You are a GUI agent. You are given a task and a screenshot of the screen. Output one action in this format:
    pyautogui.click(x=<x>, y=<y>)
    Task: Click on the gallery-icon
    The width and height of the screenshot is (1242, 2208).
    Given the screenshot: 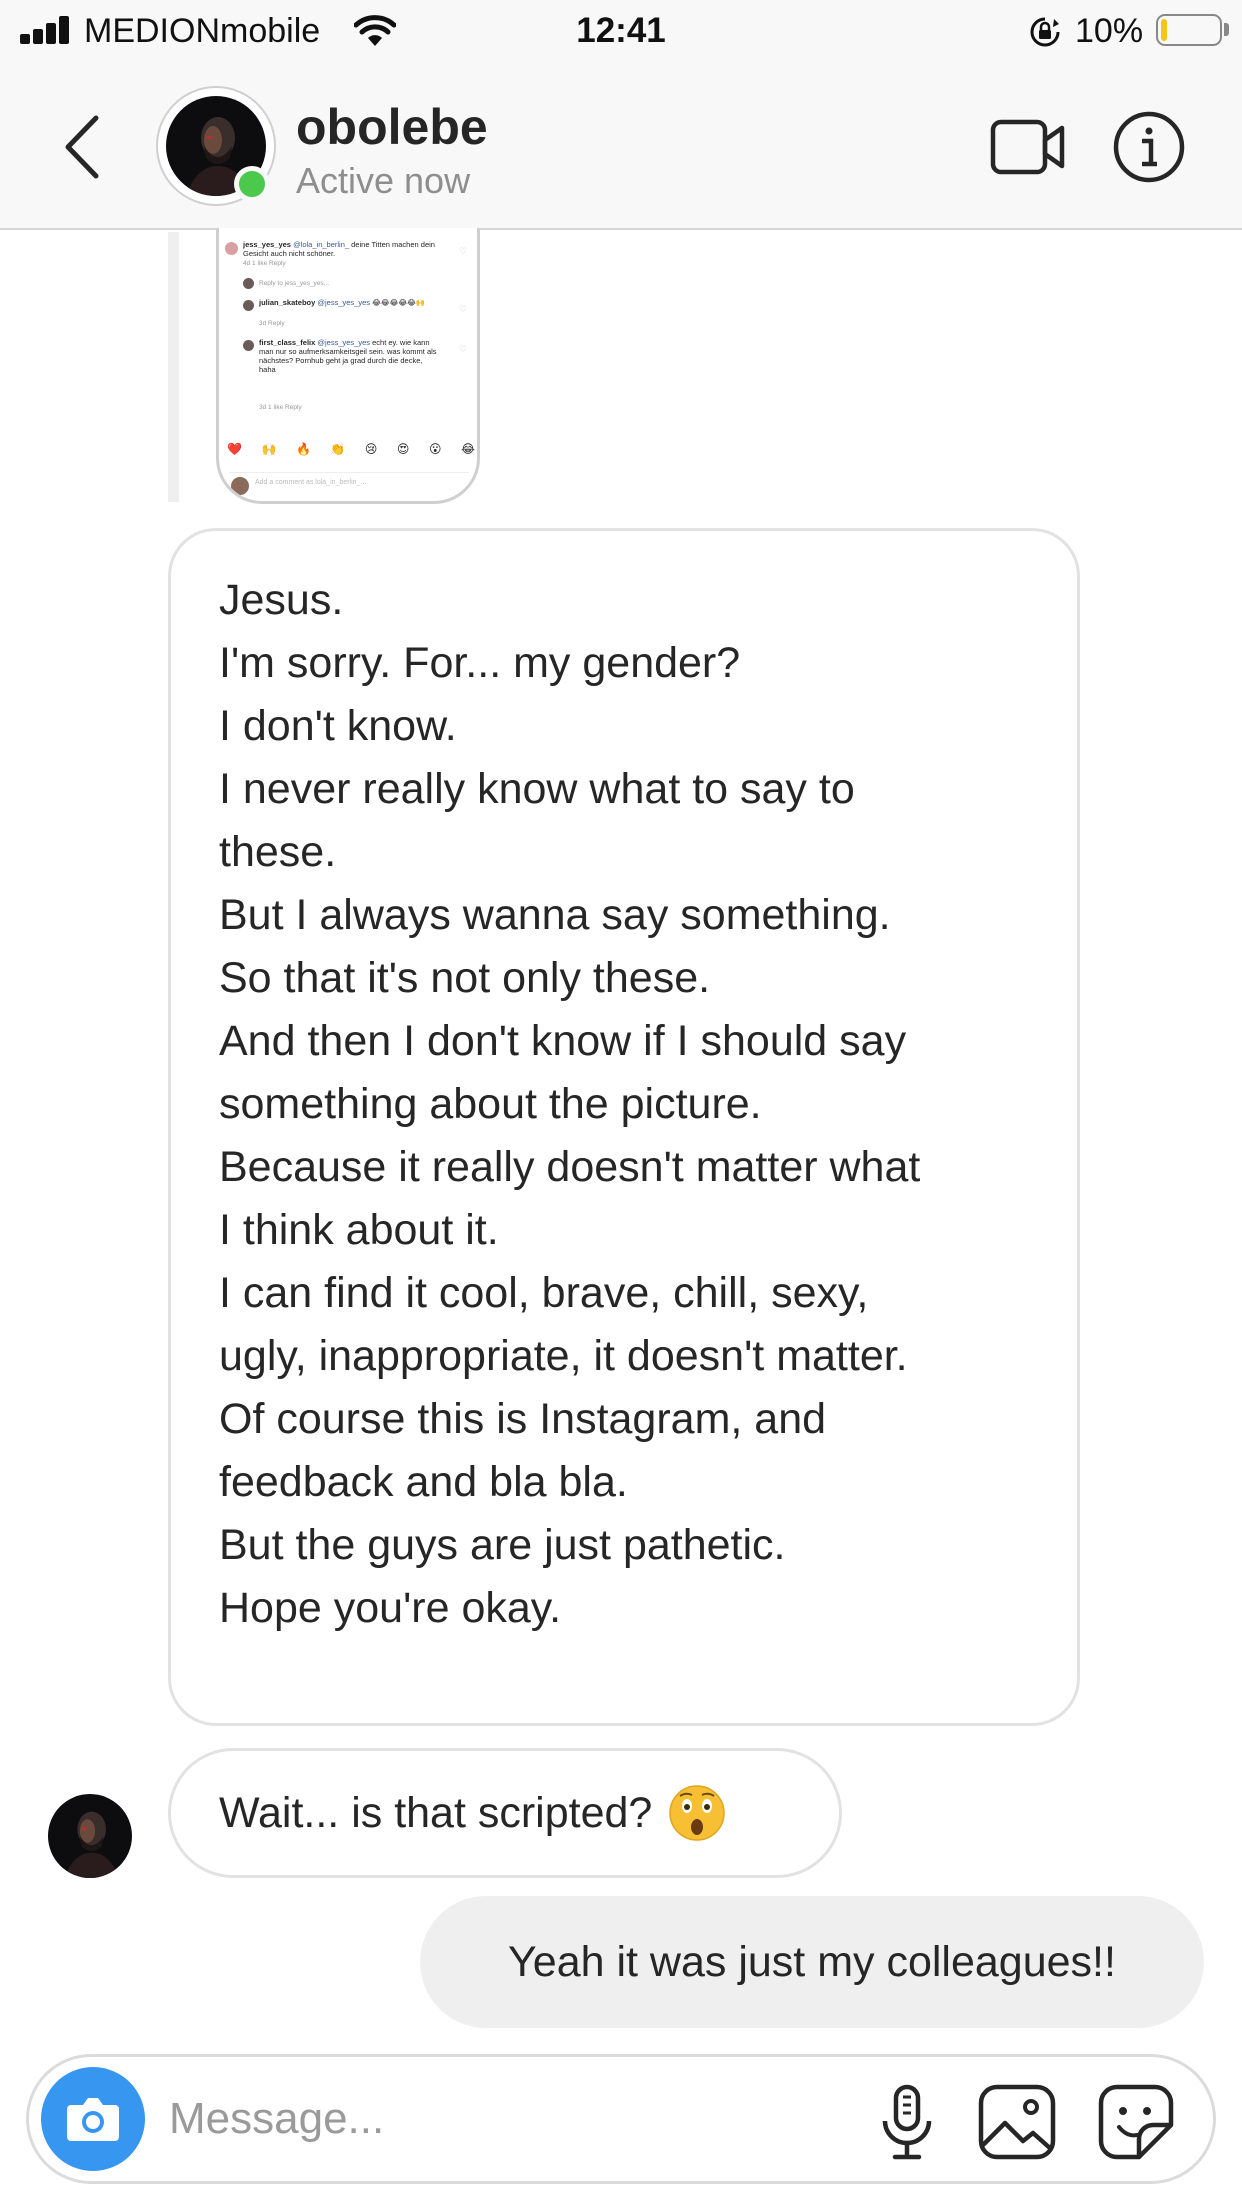 What is the action you would take?
    pyautogui.click(x=1017, y=2122)
    